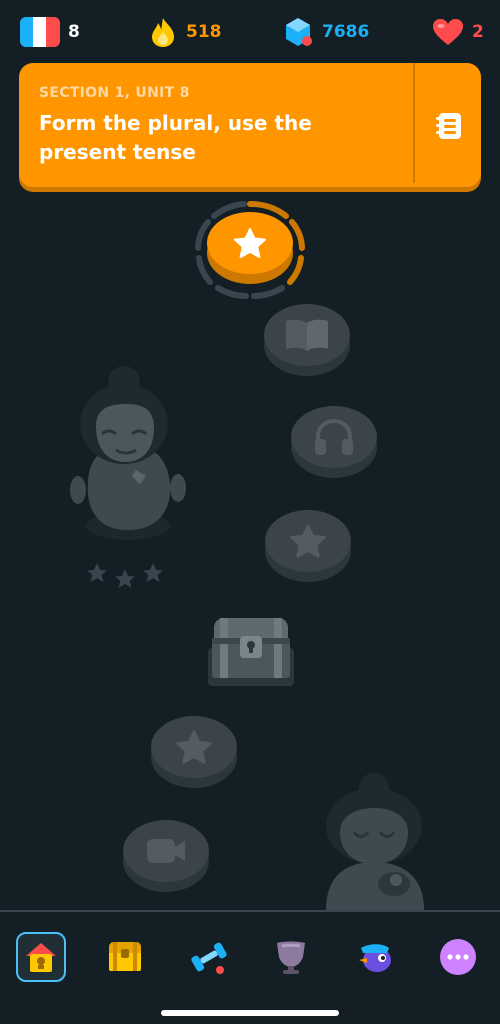  I want to click on shield-icon, so click(291, 957).